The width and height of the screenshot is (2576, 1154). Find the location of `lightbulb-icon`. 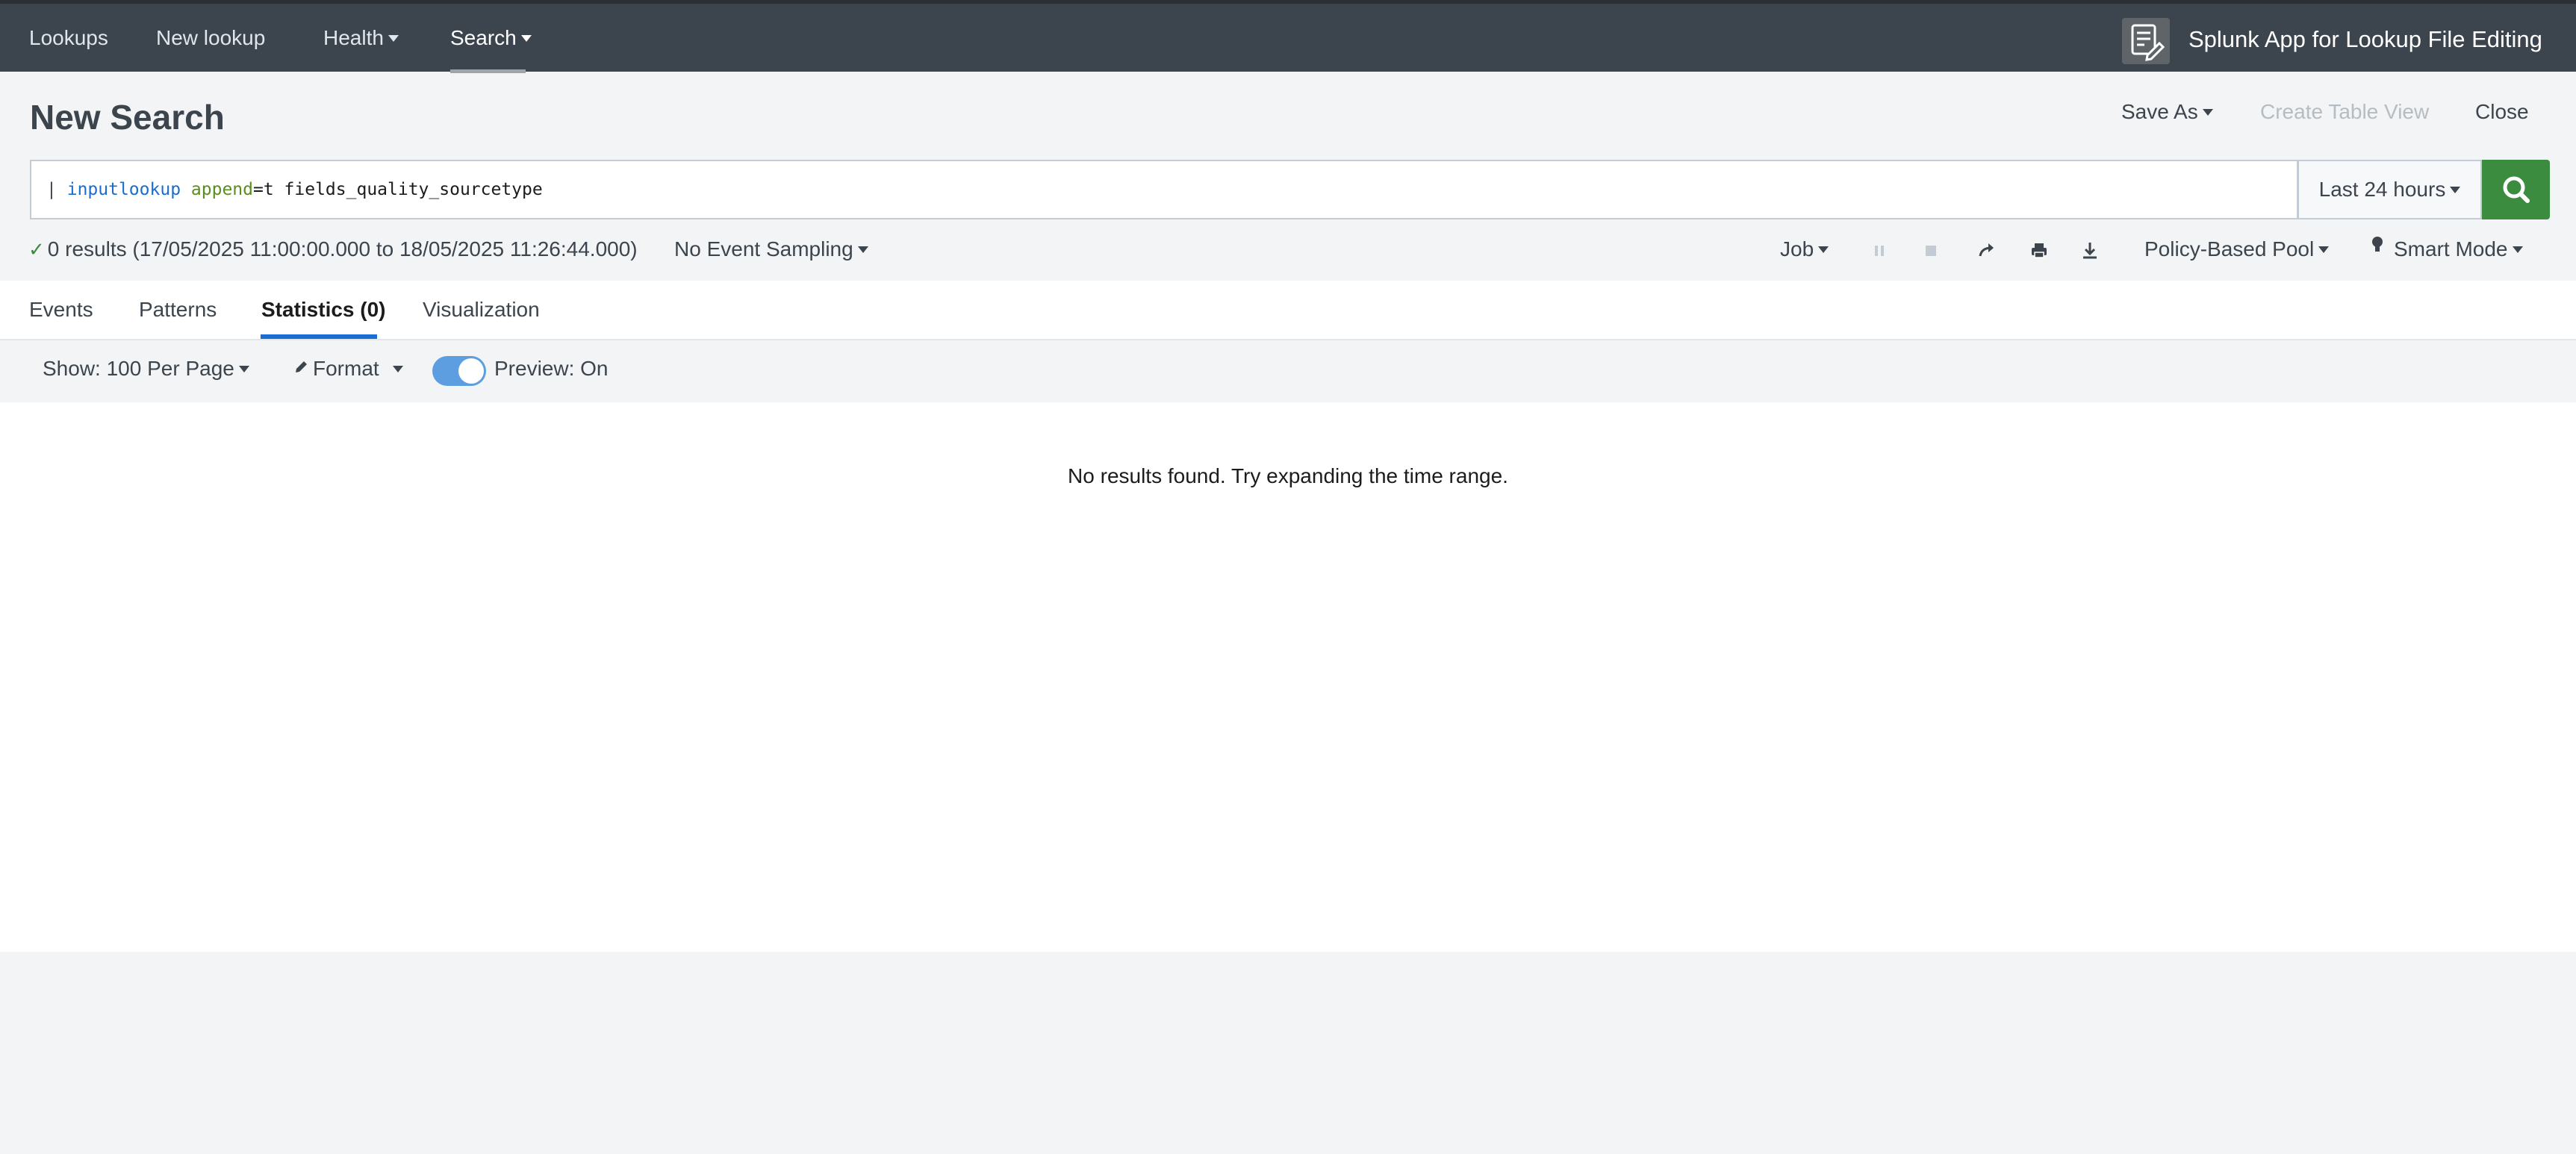

lightbulb-icon is located at coordinates (2377, 248).